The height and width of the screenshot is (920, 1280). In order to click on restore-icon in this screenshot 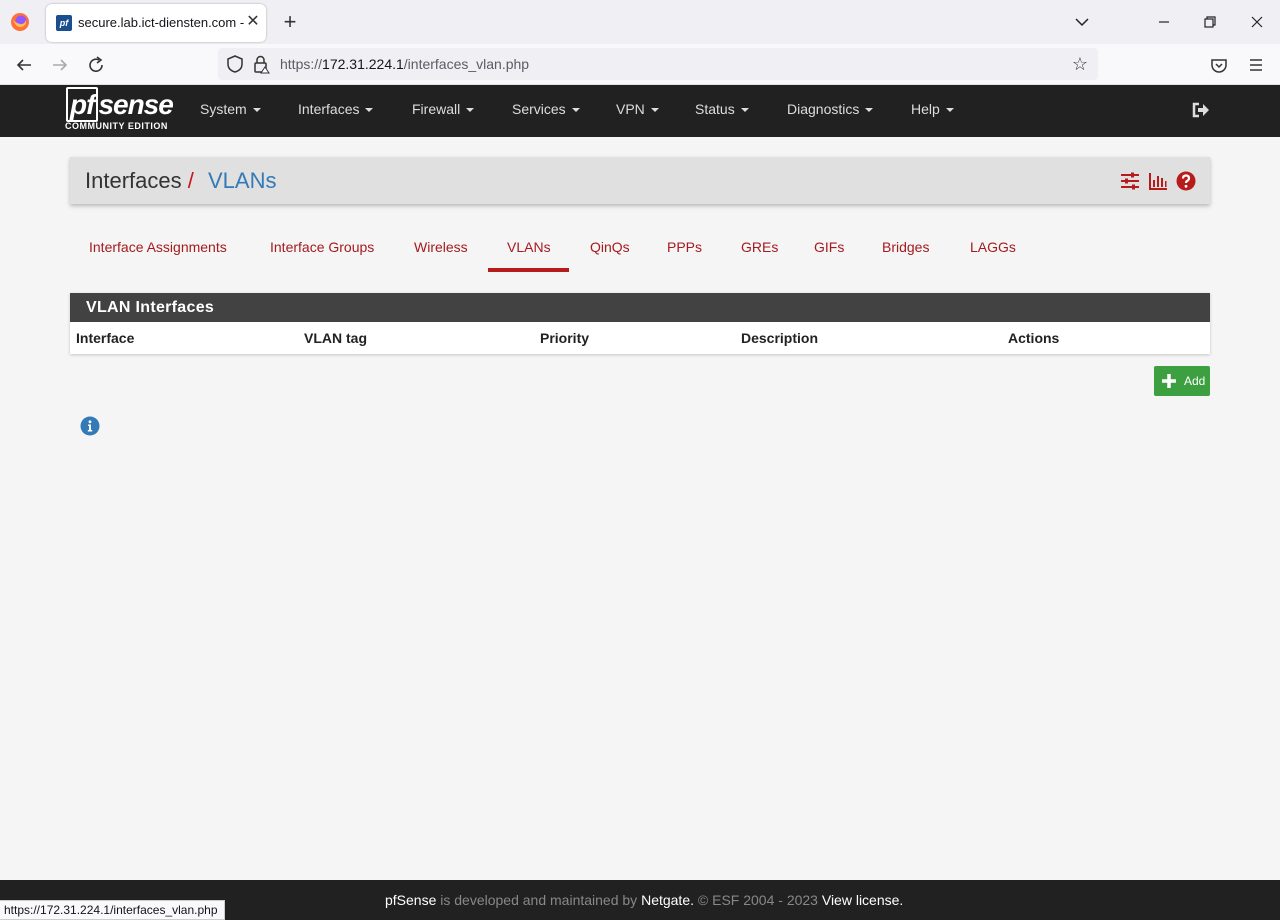, I will do `click(1210, 22)`.